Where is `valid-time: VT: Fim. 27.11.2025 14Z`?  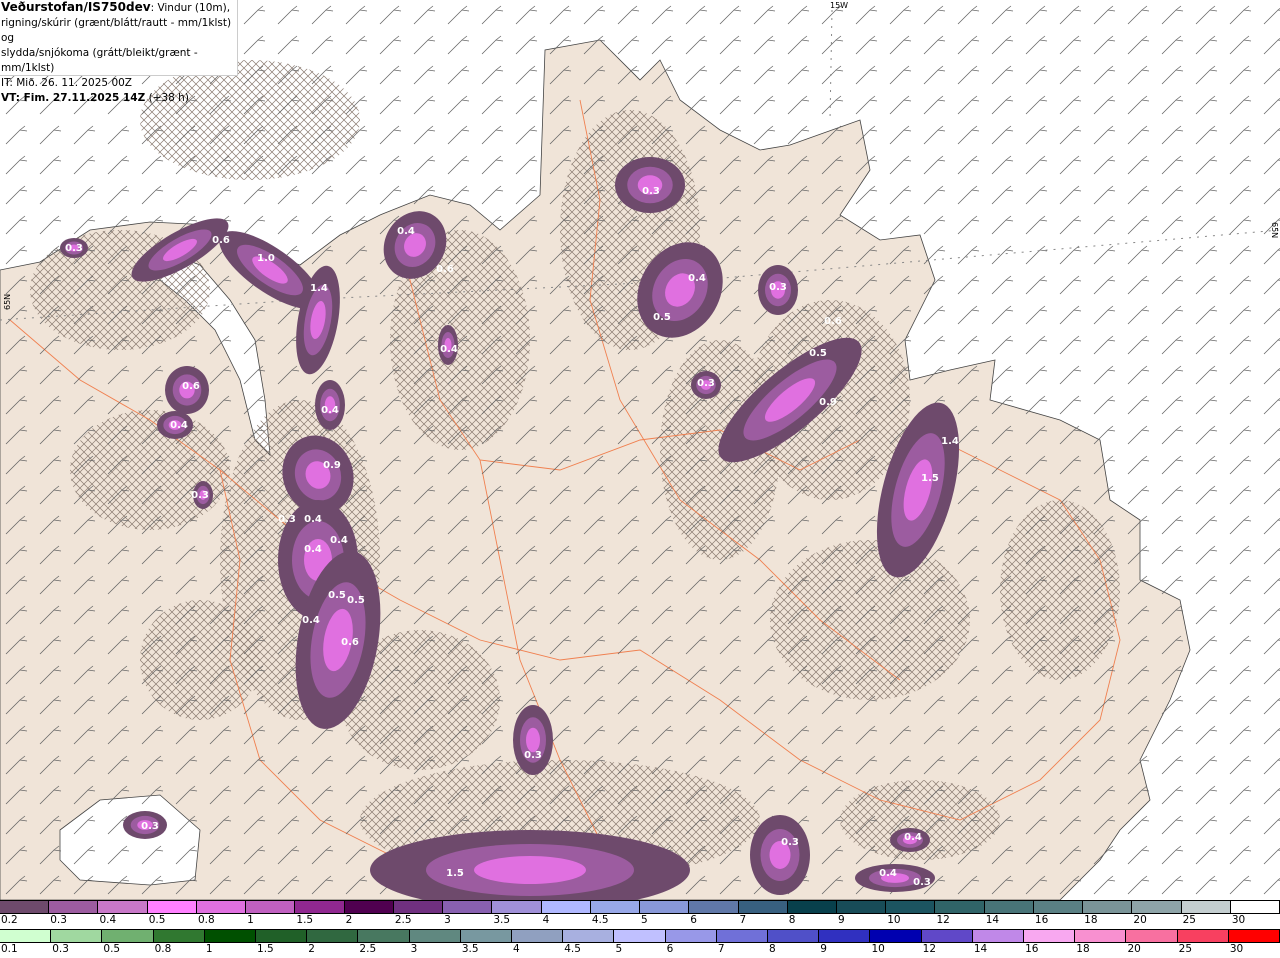
valid-time: VT: Fim. 27.11.2025 14Z is located at coordinates (73, 98).